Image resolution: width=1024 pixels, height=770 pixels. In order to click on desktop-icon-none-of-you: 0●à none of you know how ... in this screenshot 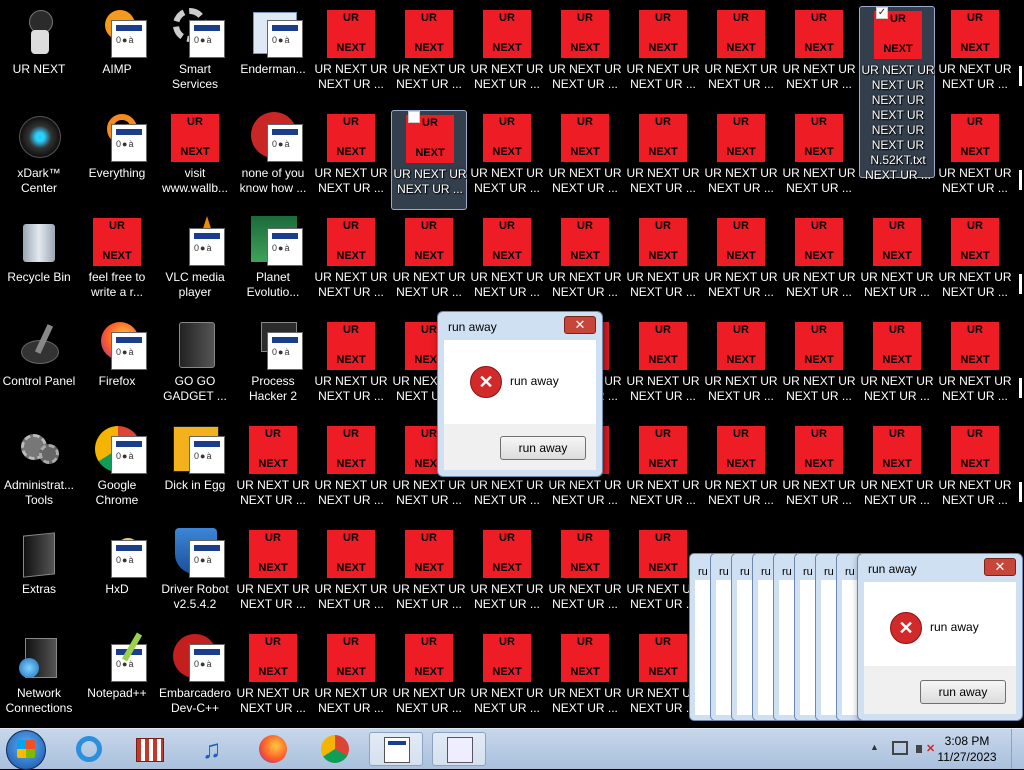, I will do `click(273, 160)`.